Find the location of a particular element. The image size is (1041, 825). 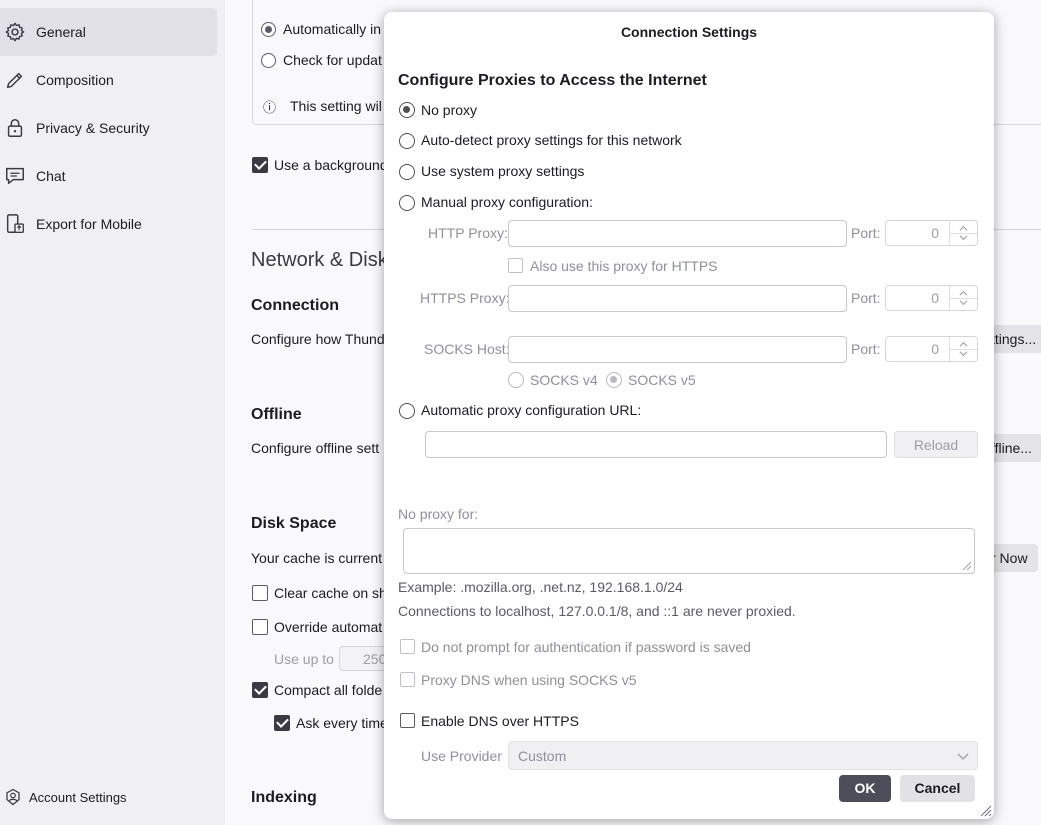

pencil-icon is located at coordinates (15, 80).